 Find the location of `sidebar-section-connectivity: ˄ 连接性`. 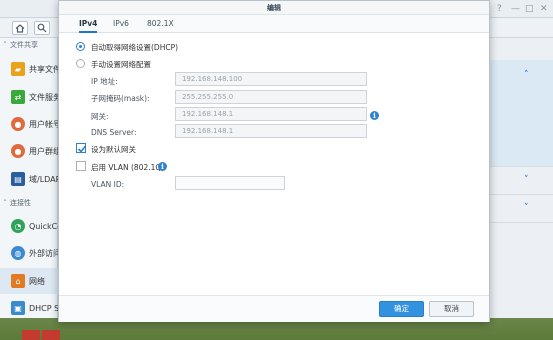

sidebar-section-connectivity: ˄ 连接性 is located at coordinates (29, 203).